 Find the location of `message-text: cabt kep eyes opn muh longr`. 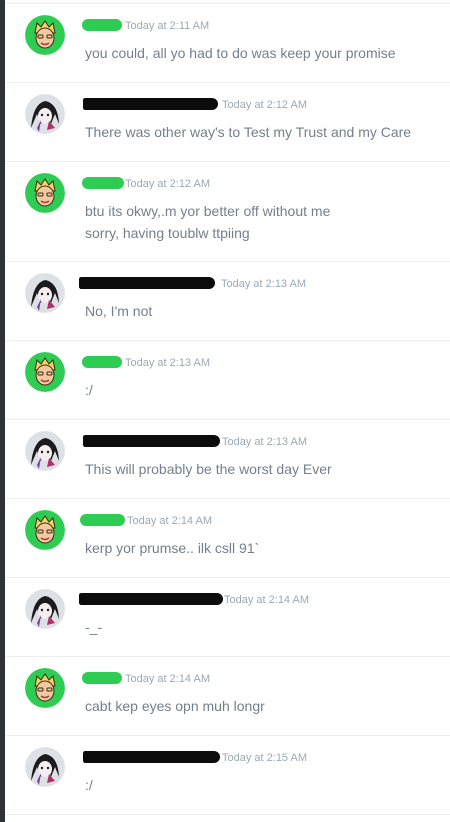

message-text: cabt kep eyes opn muh longr is located at coordinates (175, 706).